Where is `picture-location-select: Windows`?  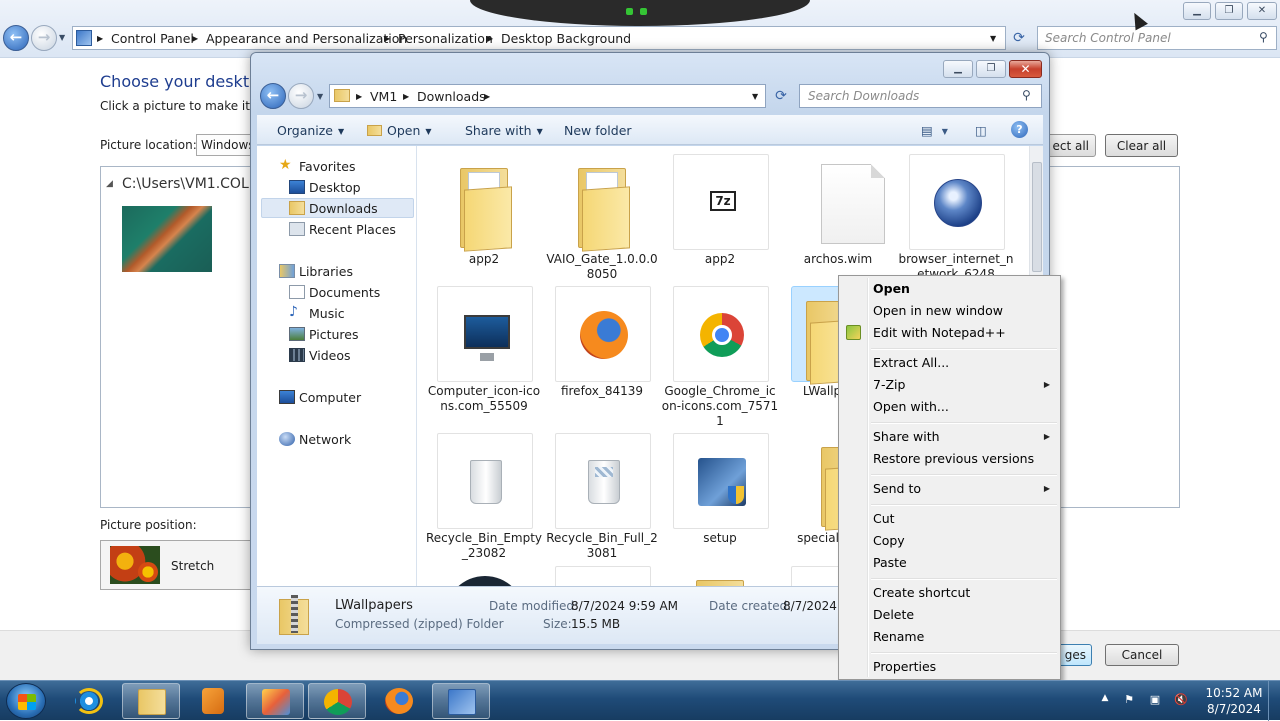
picture-location-select: Windows is located at coordinates (226, 145).